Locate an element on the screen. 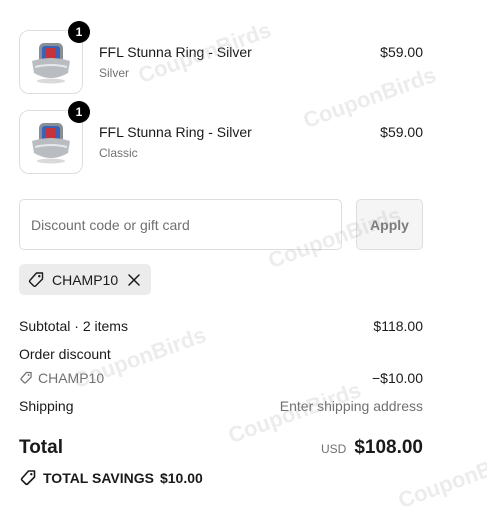 Image resolution: width=487 pixels, height=514 pixels. line-item: 1 FFL Stunna Ring - Silver Silver $59.00 is located at coordinates (221, 57).